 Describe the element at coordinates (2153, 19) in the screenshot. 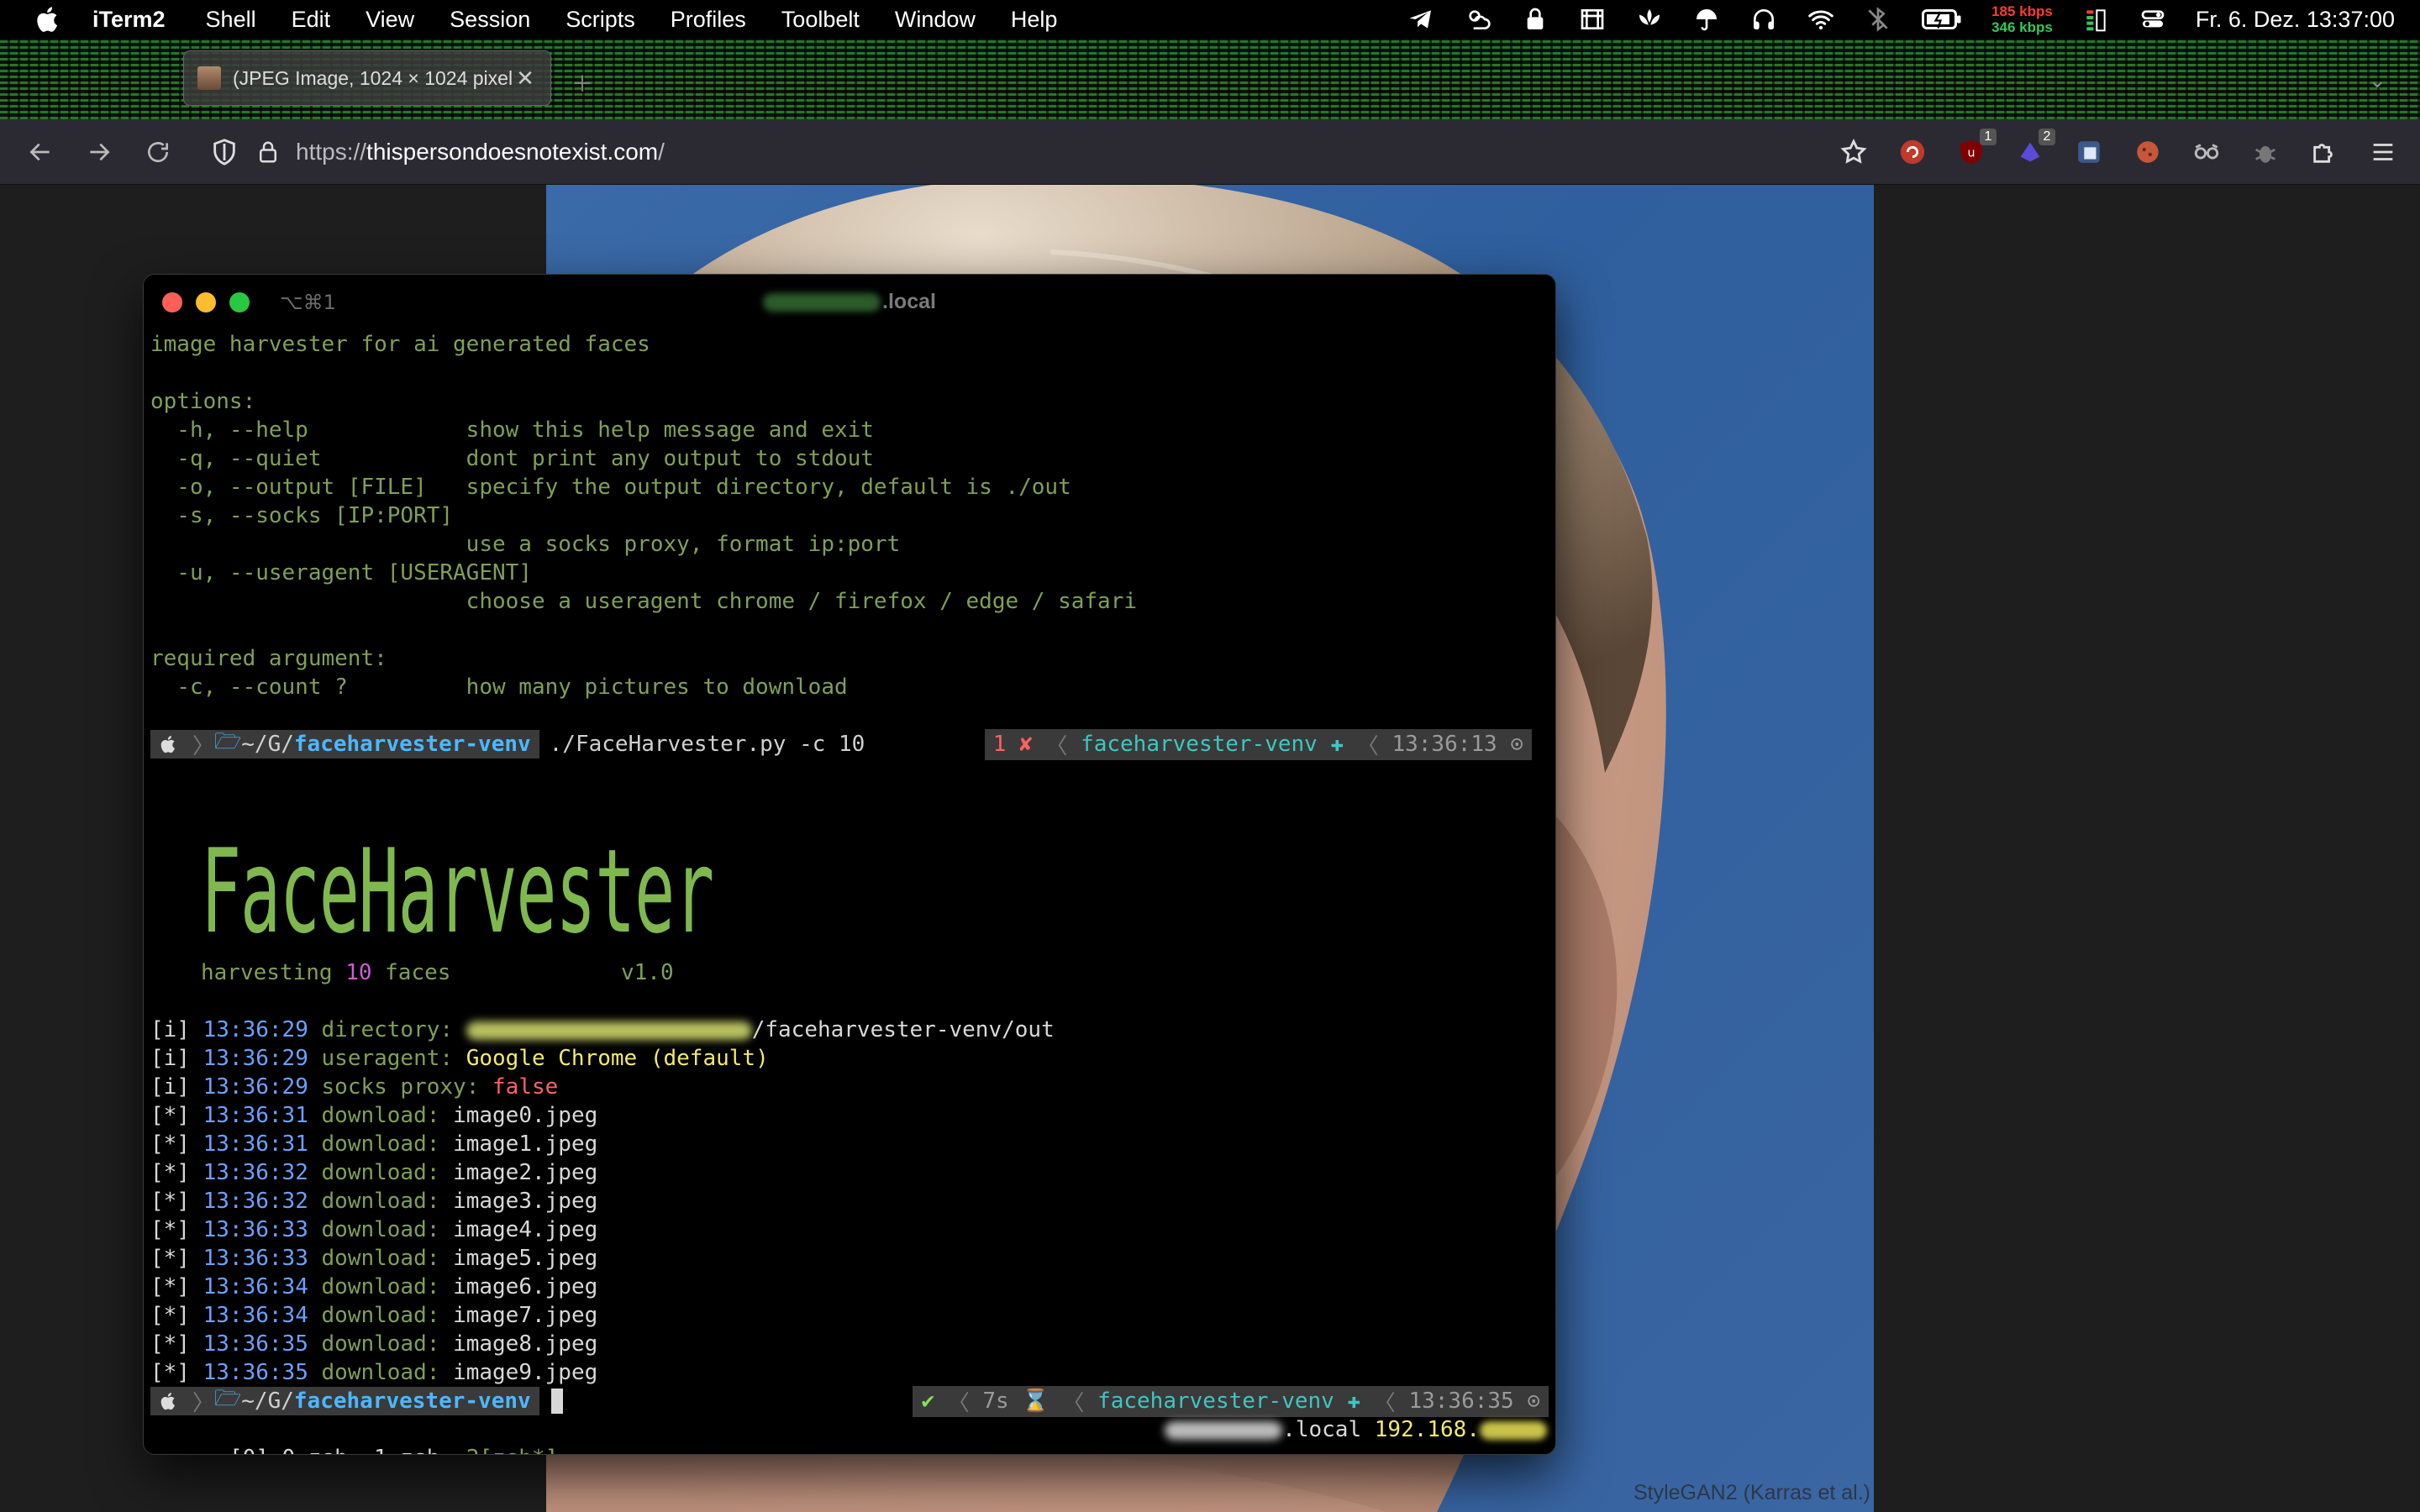

I see `control-center-icon` at that location.